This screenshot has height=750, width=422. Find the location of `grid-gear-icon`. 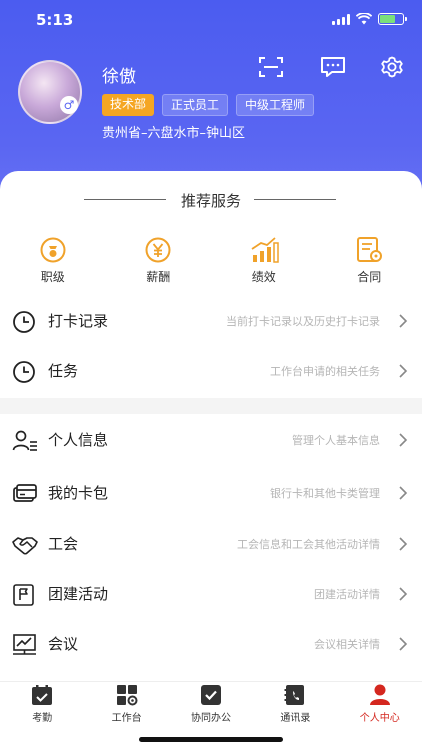

grid-gear-icon is located at coordinates (127, 695).